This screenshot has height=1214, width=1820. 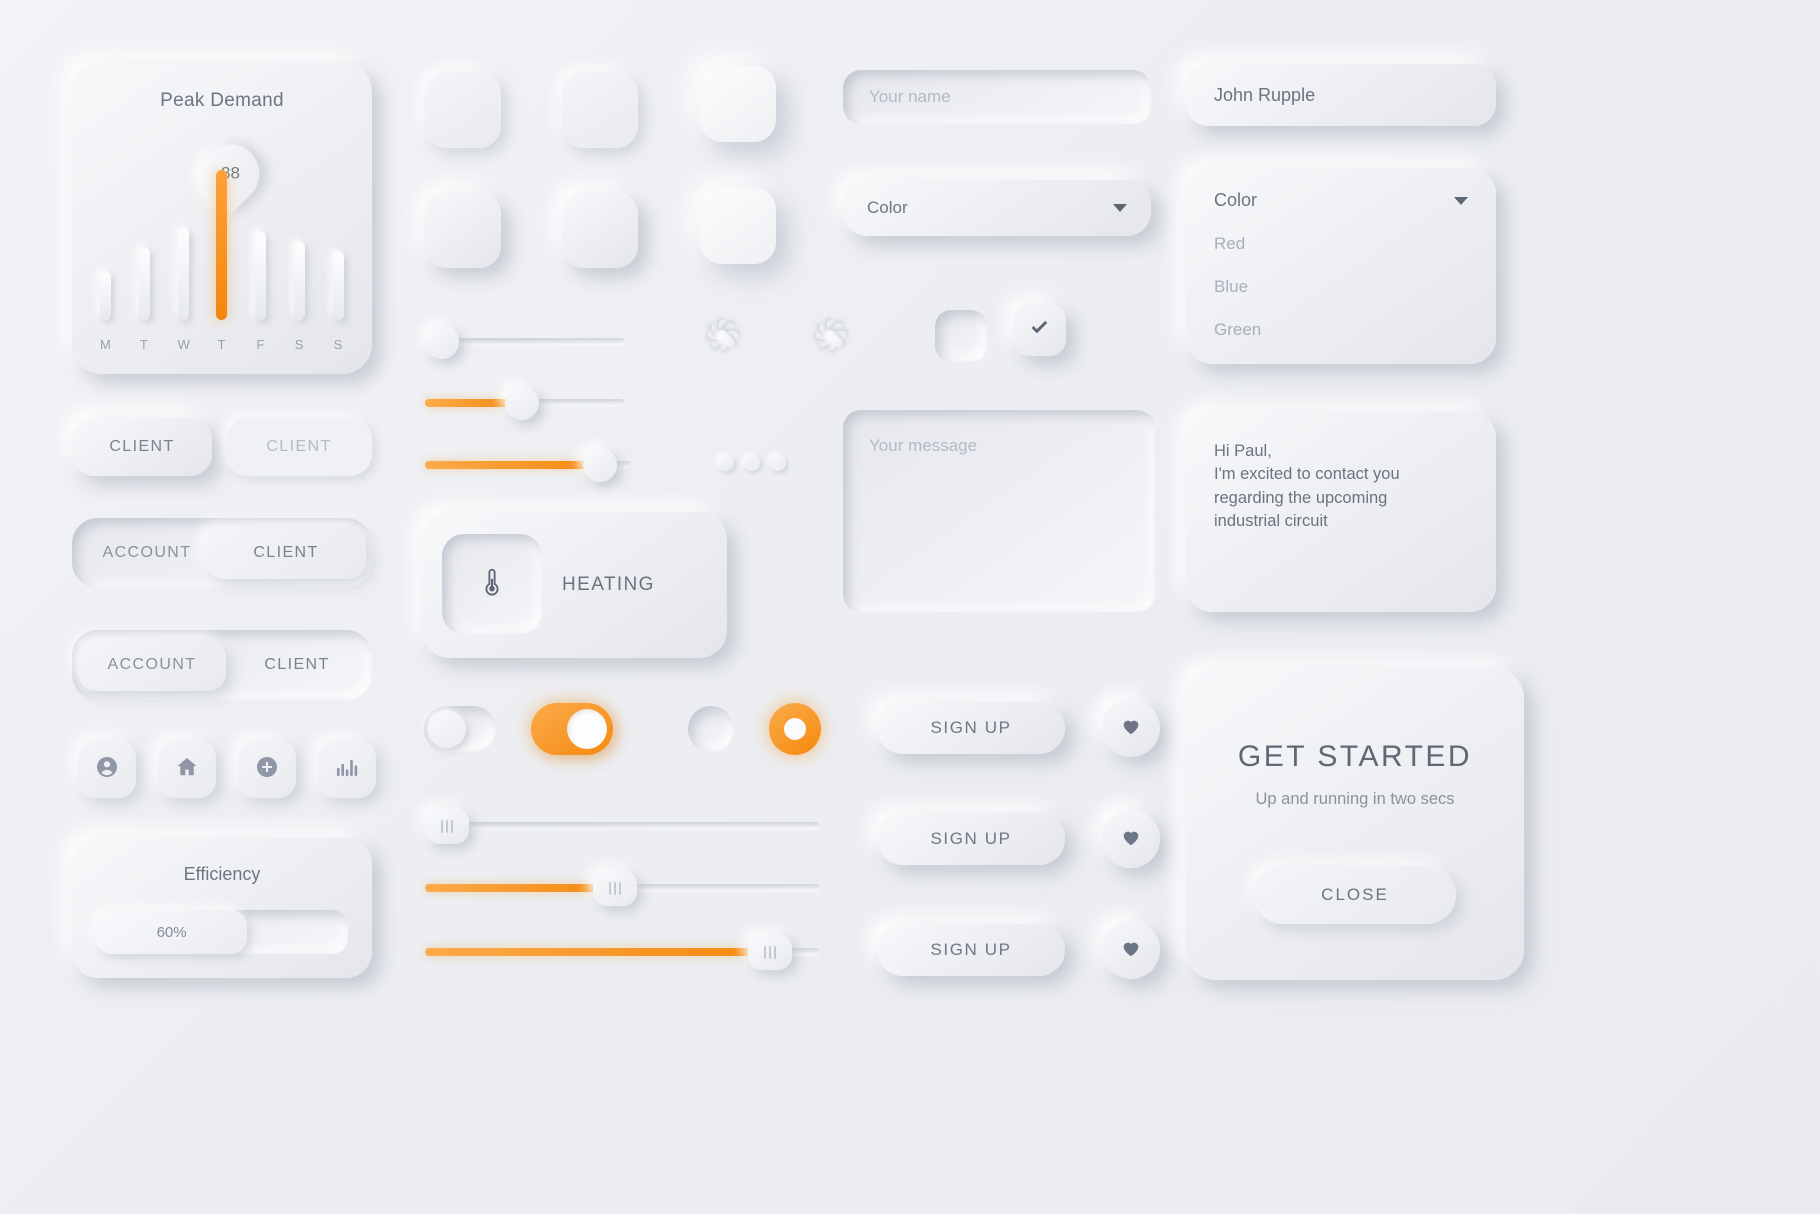 What do you see at coordinates (222, 908) in the screenshot?
I see `efficiency-card: Efficiency 60%` at bounding box center [222, 908].